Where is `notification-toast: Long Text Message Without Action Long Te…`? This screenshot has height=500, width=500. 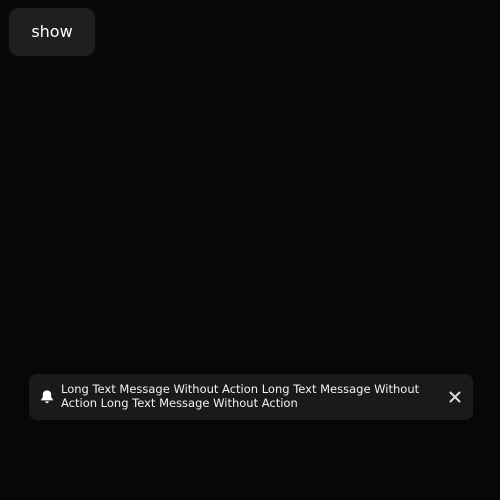 notification-toast: Long Text Message Without Action Long Te… is located at coordinates (251, 397).